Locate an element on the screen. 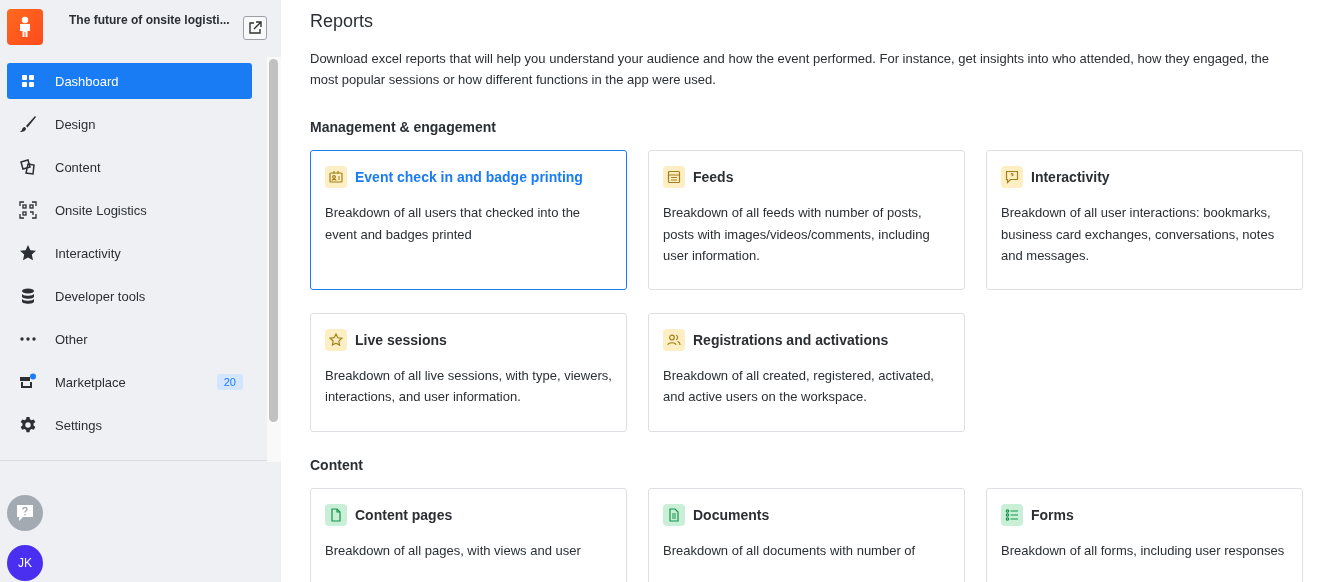  star-icon is located at coordinates (28, 253).